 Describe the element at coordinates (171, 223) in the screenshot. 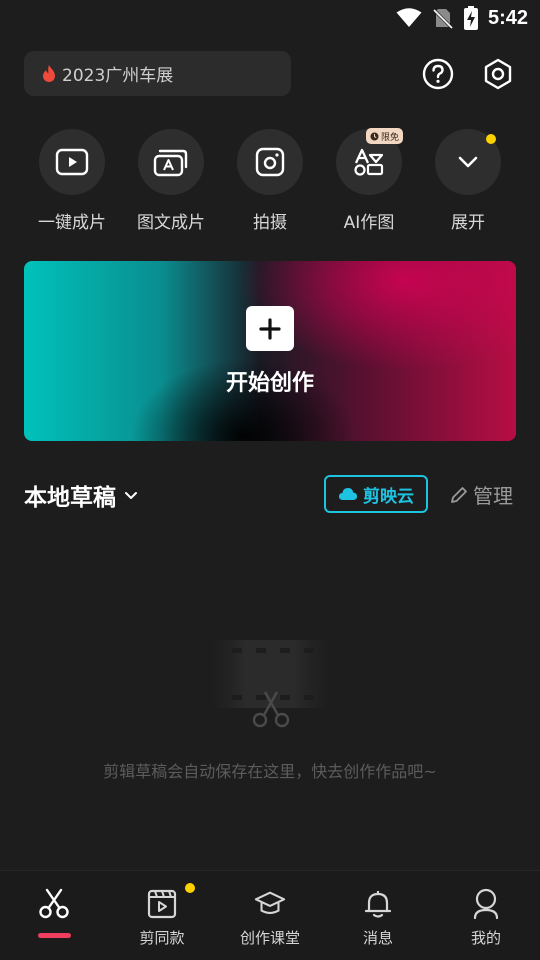

I see `quick-action-label: 图文成片` at that location.